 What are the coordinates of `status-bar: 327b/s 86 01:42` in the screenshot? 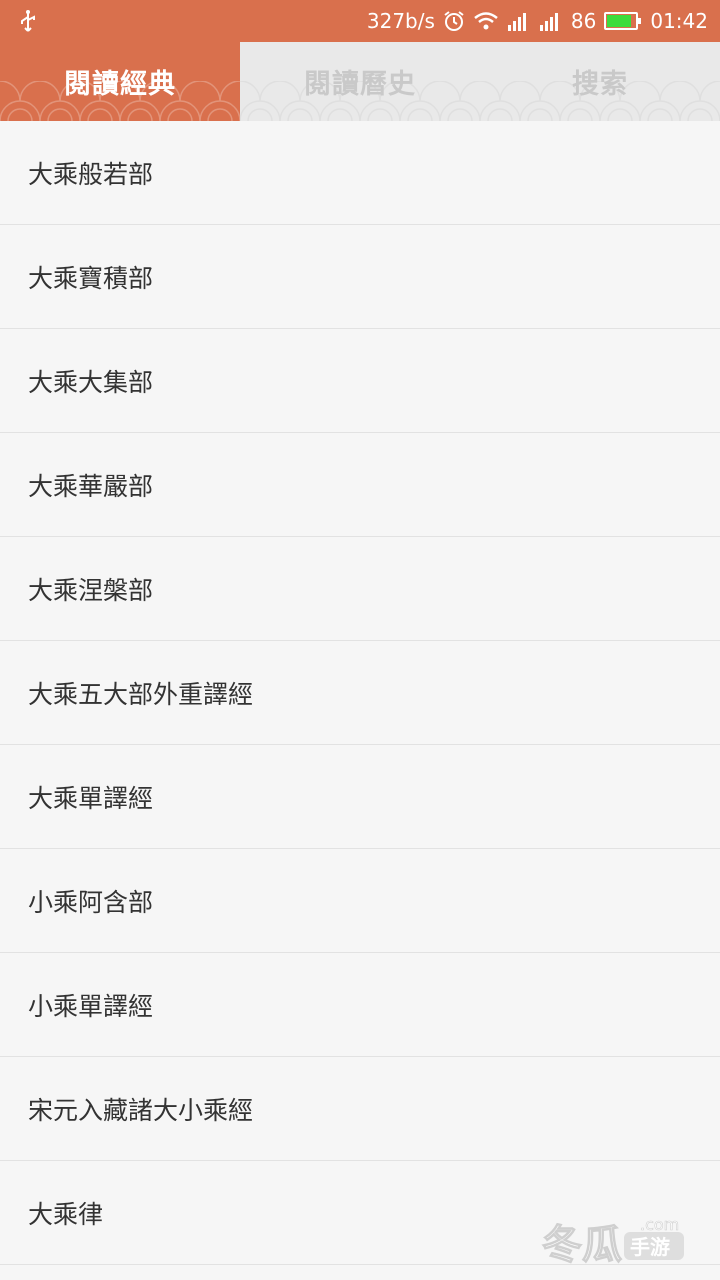 It's located at (360, 21).